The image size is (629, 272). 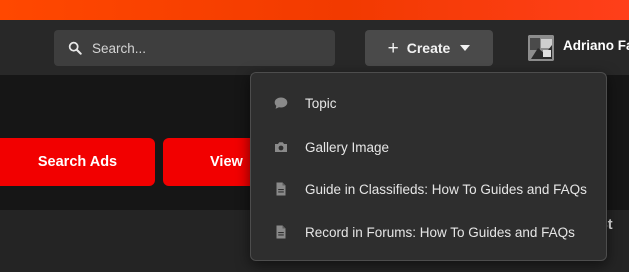 I want to click on create-button-label: Create, so click(x=428, y=48).